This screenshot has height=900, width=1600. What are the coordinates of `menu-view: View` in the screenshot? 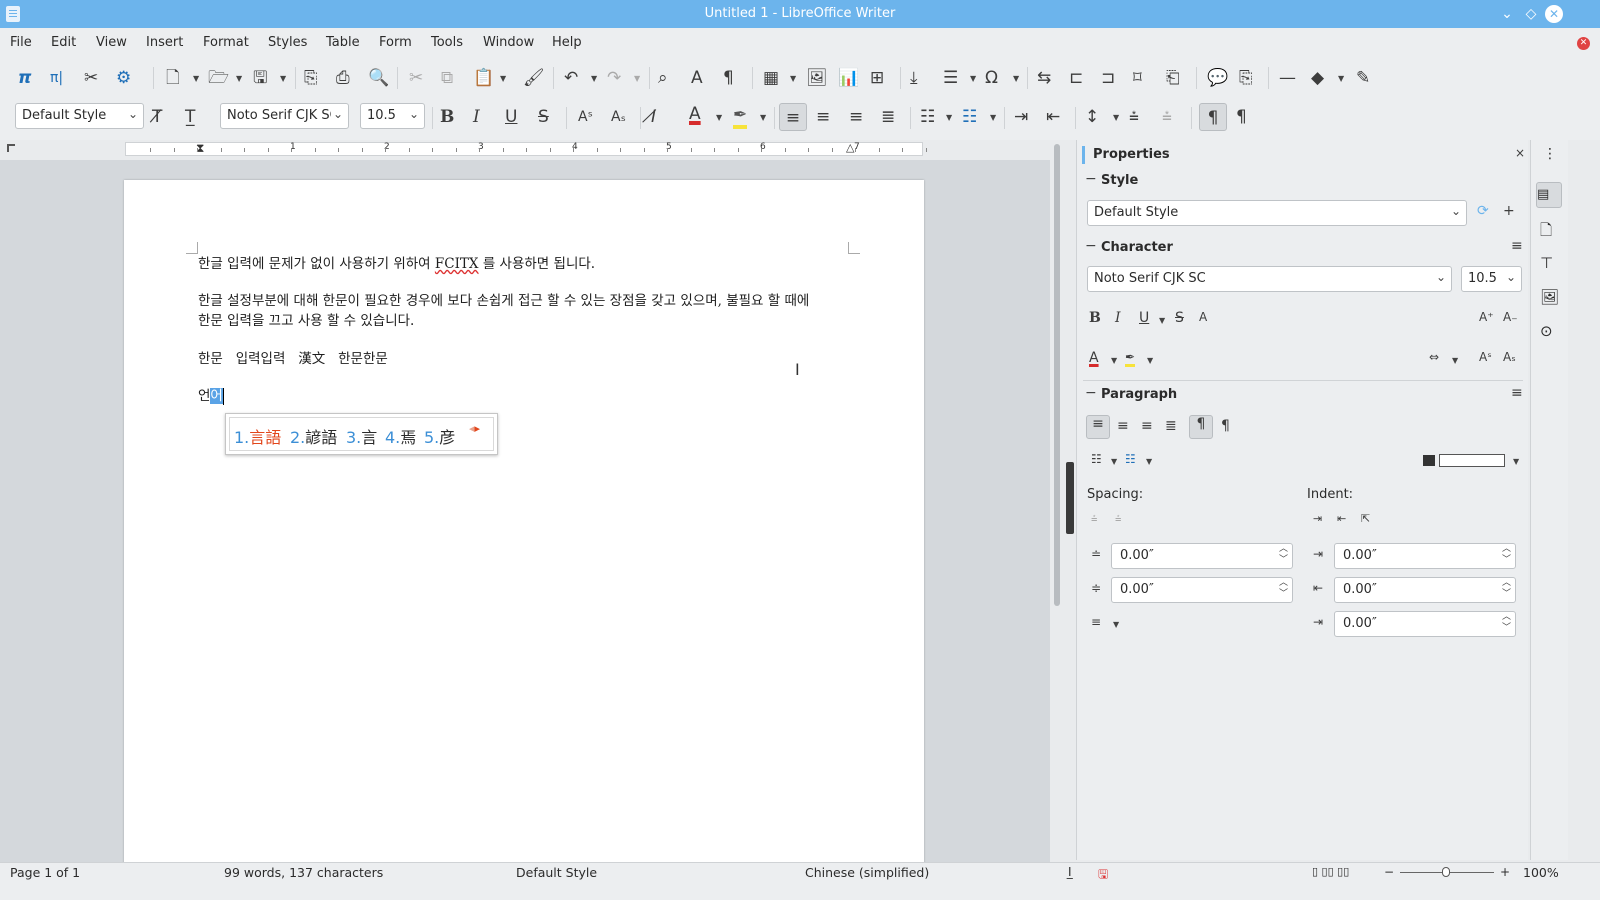 It's located at (111, 42).